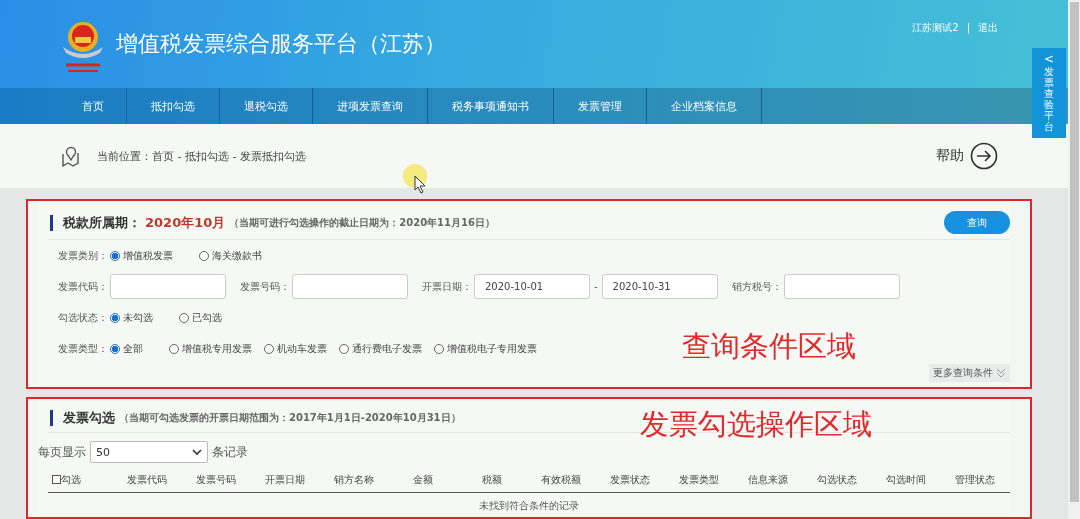  Describe the element at coordinates (1001, 373) in the screenshot. I see `double-chevron-icon` at that location.